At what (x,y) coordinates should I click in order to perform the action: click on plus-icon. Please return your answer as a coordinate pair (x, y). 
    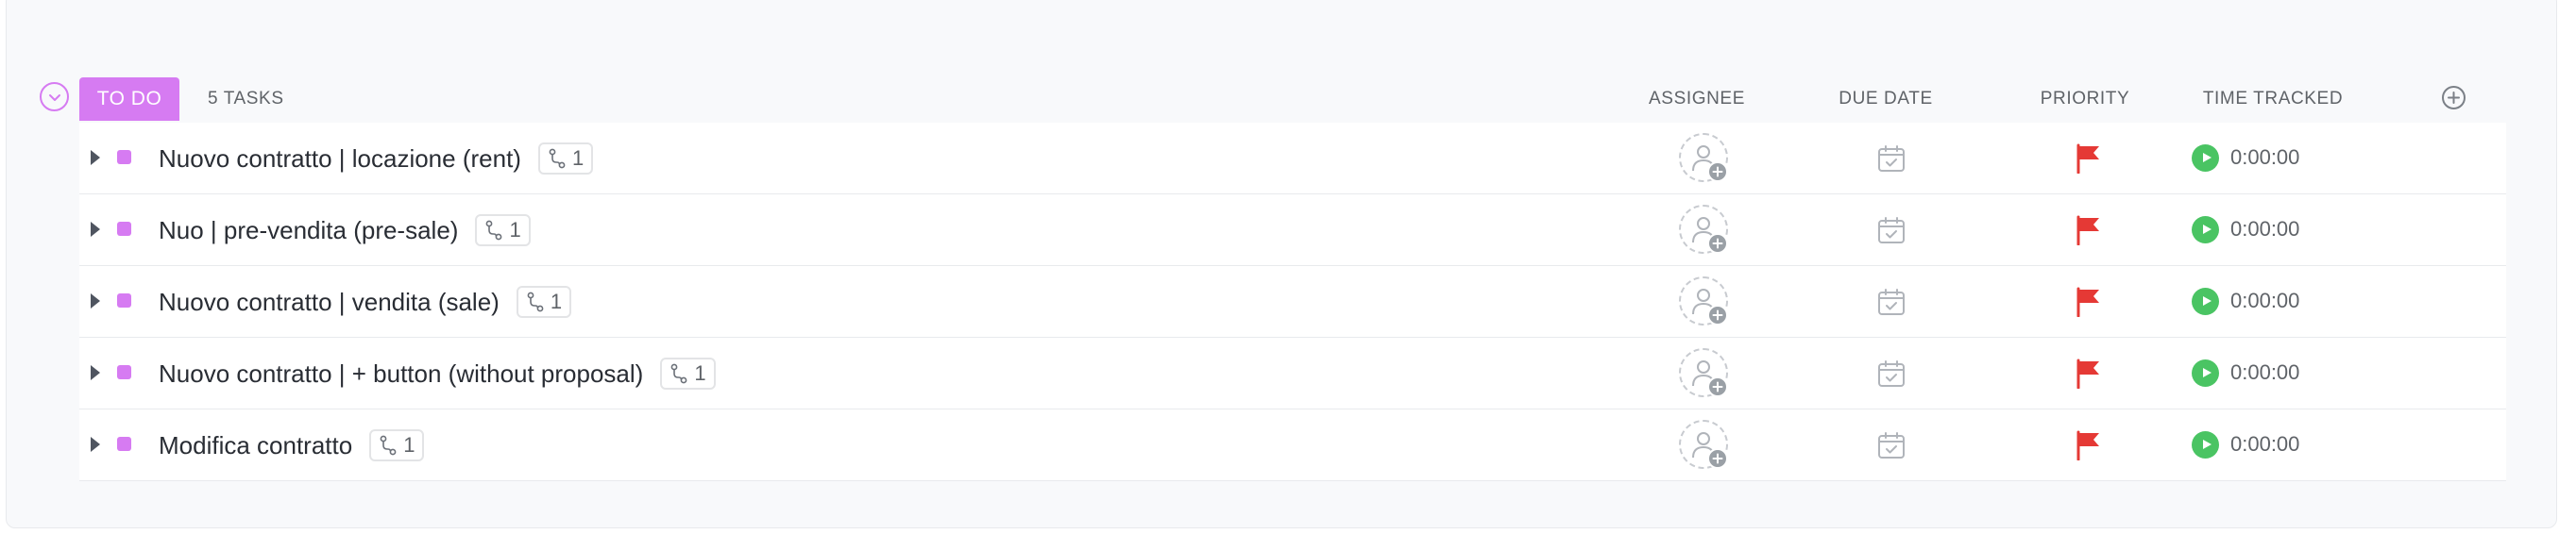
    Looking at the image, I should click on (2454, 98).